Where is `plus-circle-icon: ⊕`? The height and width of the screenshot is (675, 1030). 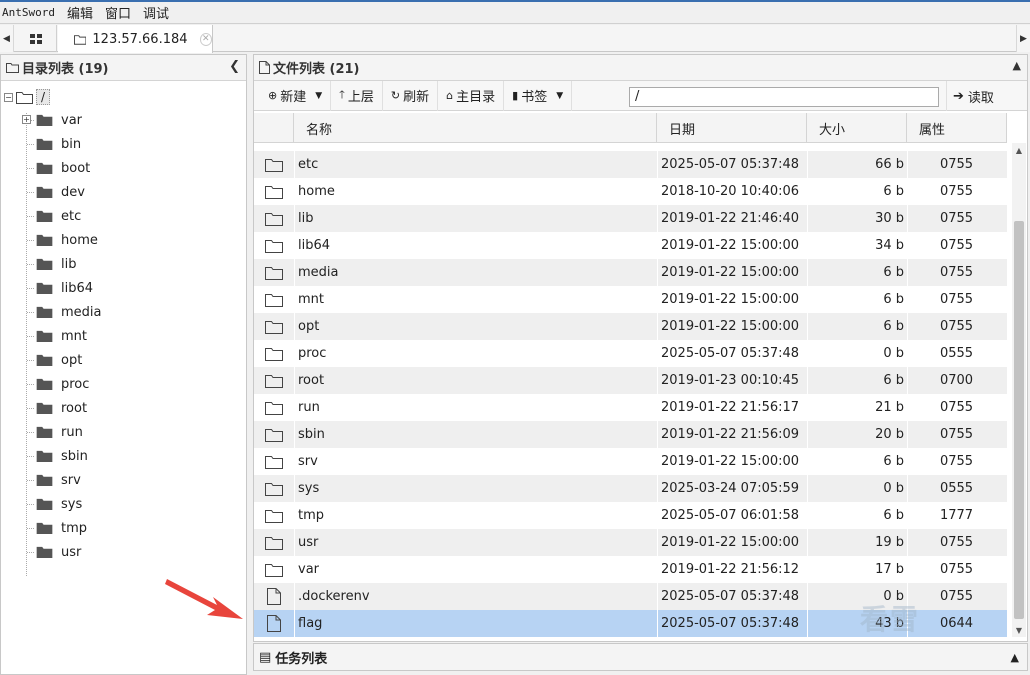 plus-circle-icon: ⊕ is located at coordinates (273, 95).